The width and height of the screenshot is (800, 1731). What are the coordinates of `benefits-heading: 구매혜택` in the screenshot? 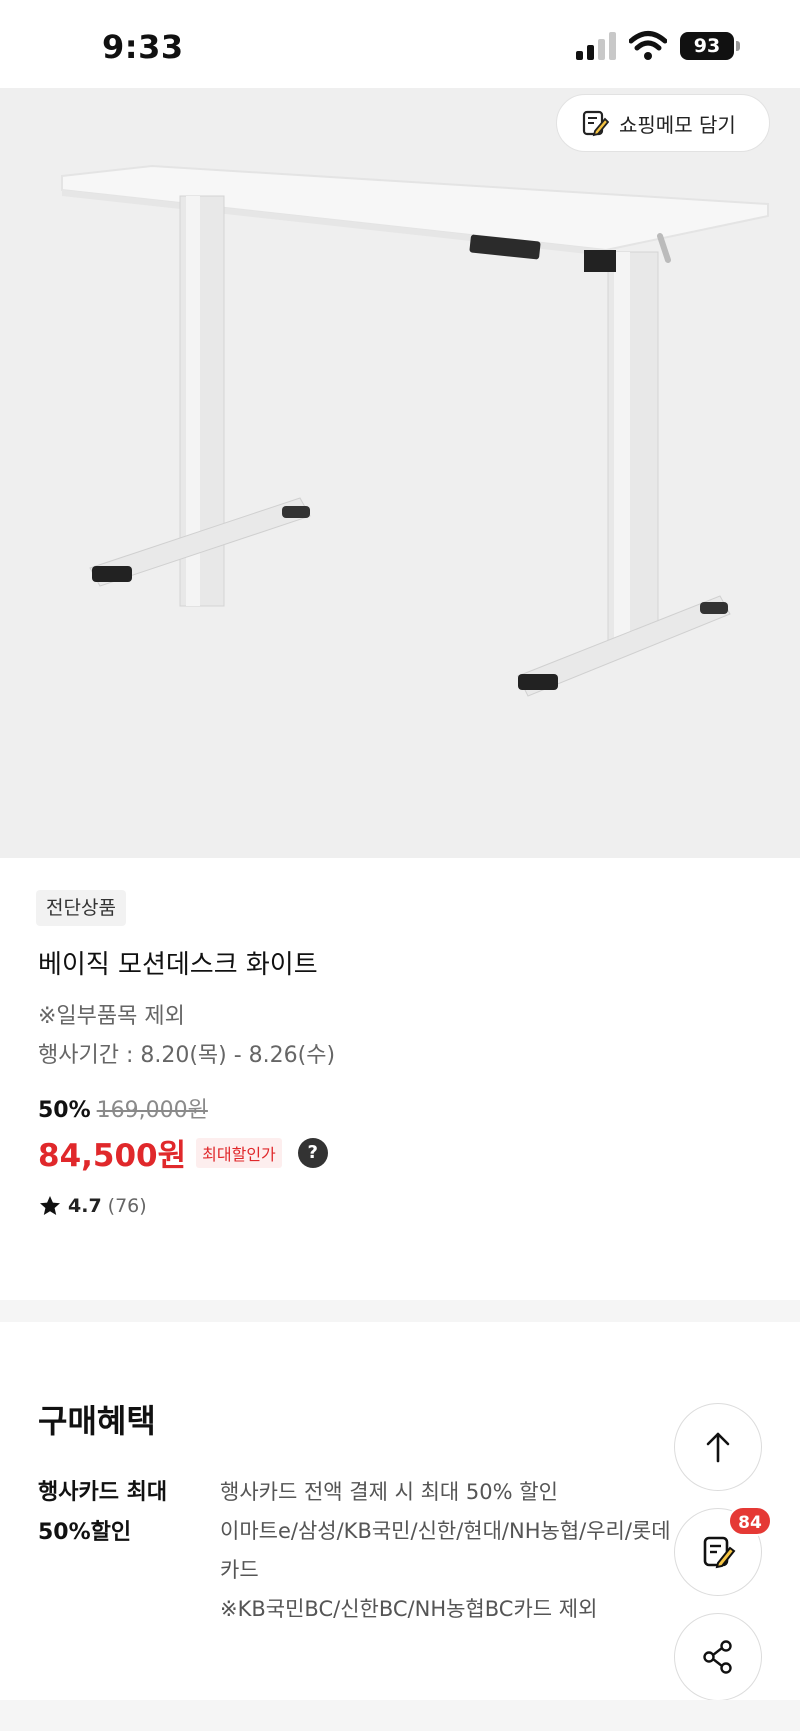 It's located at (97, 1421).